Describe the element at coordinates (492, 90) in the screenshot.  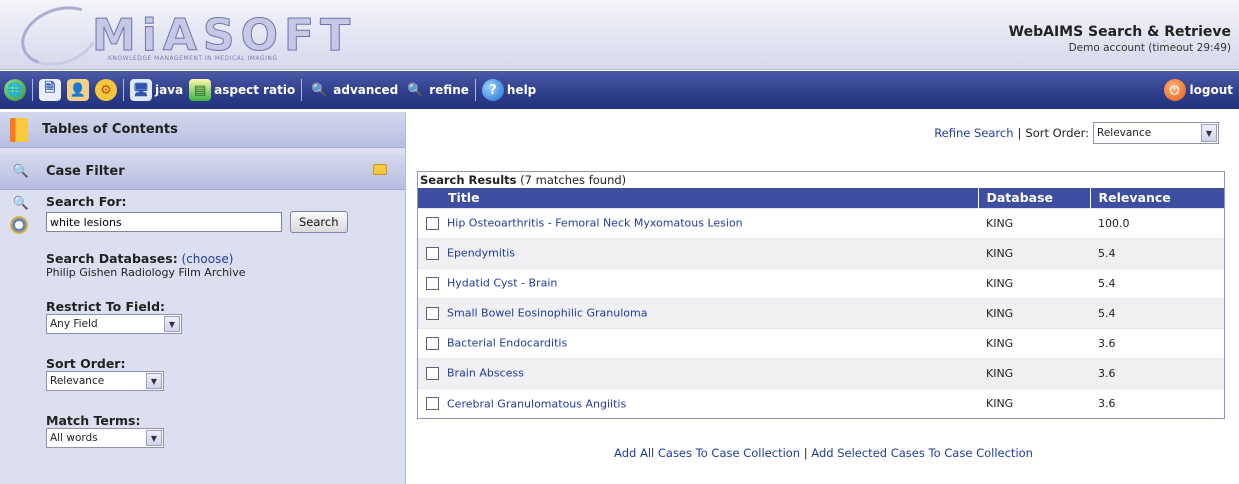
I see `help-icon: ?` at that location.